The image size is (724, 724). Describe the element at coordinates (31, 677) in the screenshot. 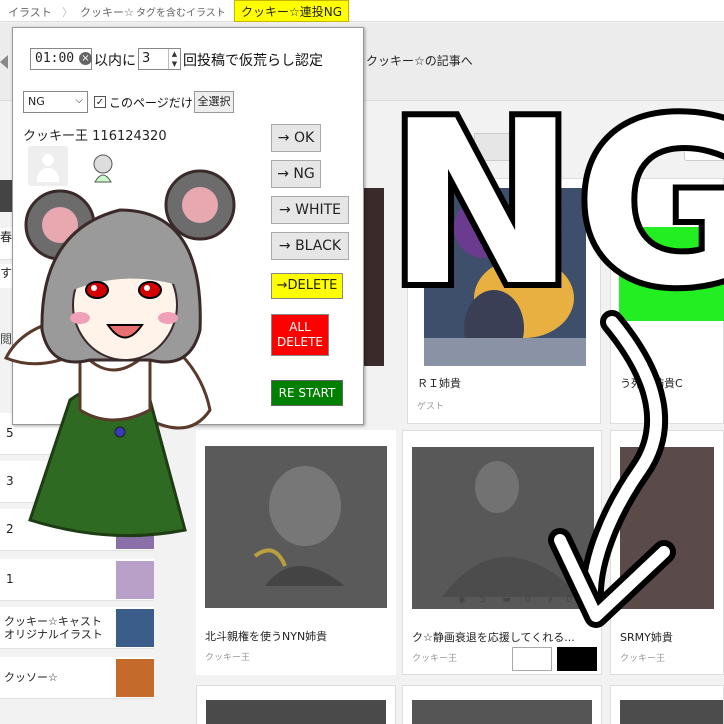

I see `category-title: クッソー☆` at that location.